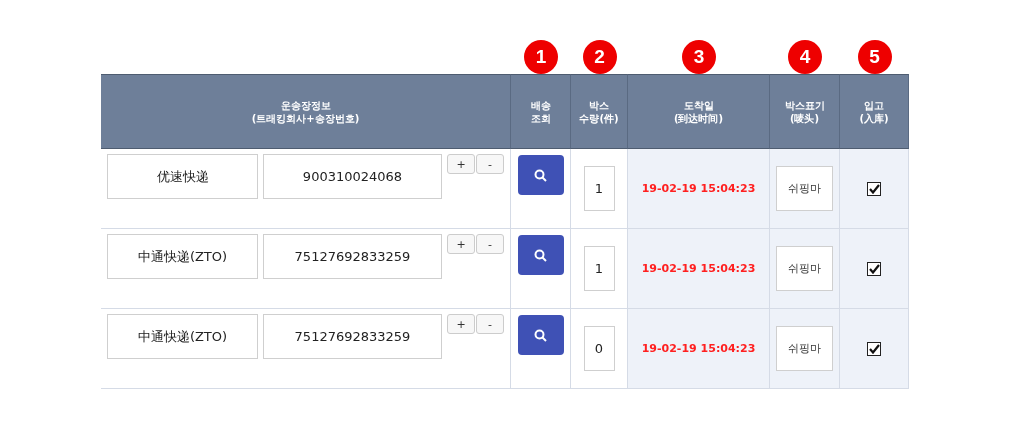  Describe the element at coordinates (804, 105) in the screenshot. I see `header-text: 박스표기` at that location.